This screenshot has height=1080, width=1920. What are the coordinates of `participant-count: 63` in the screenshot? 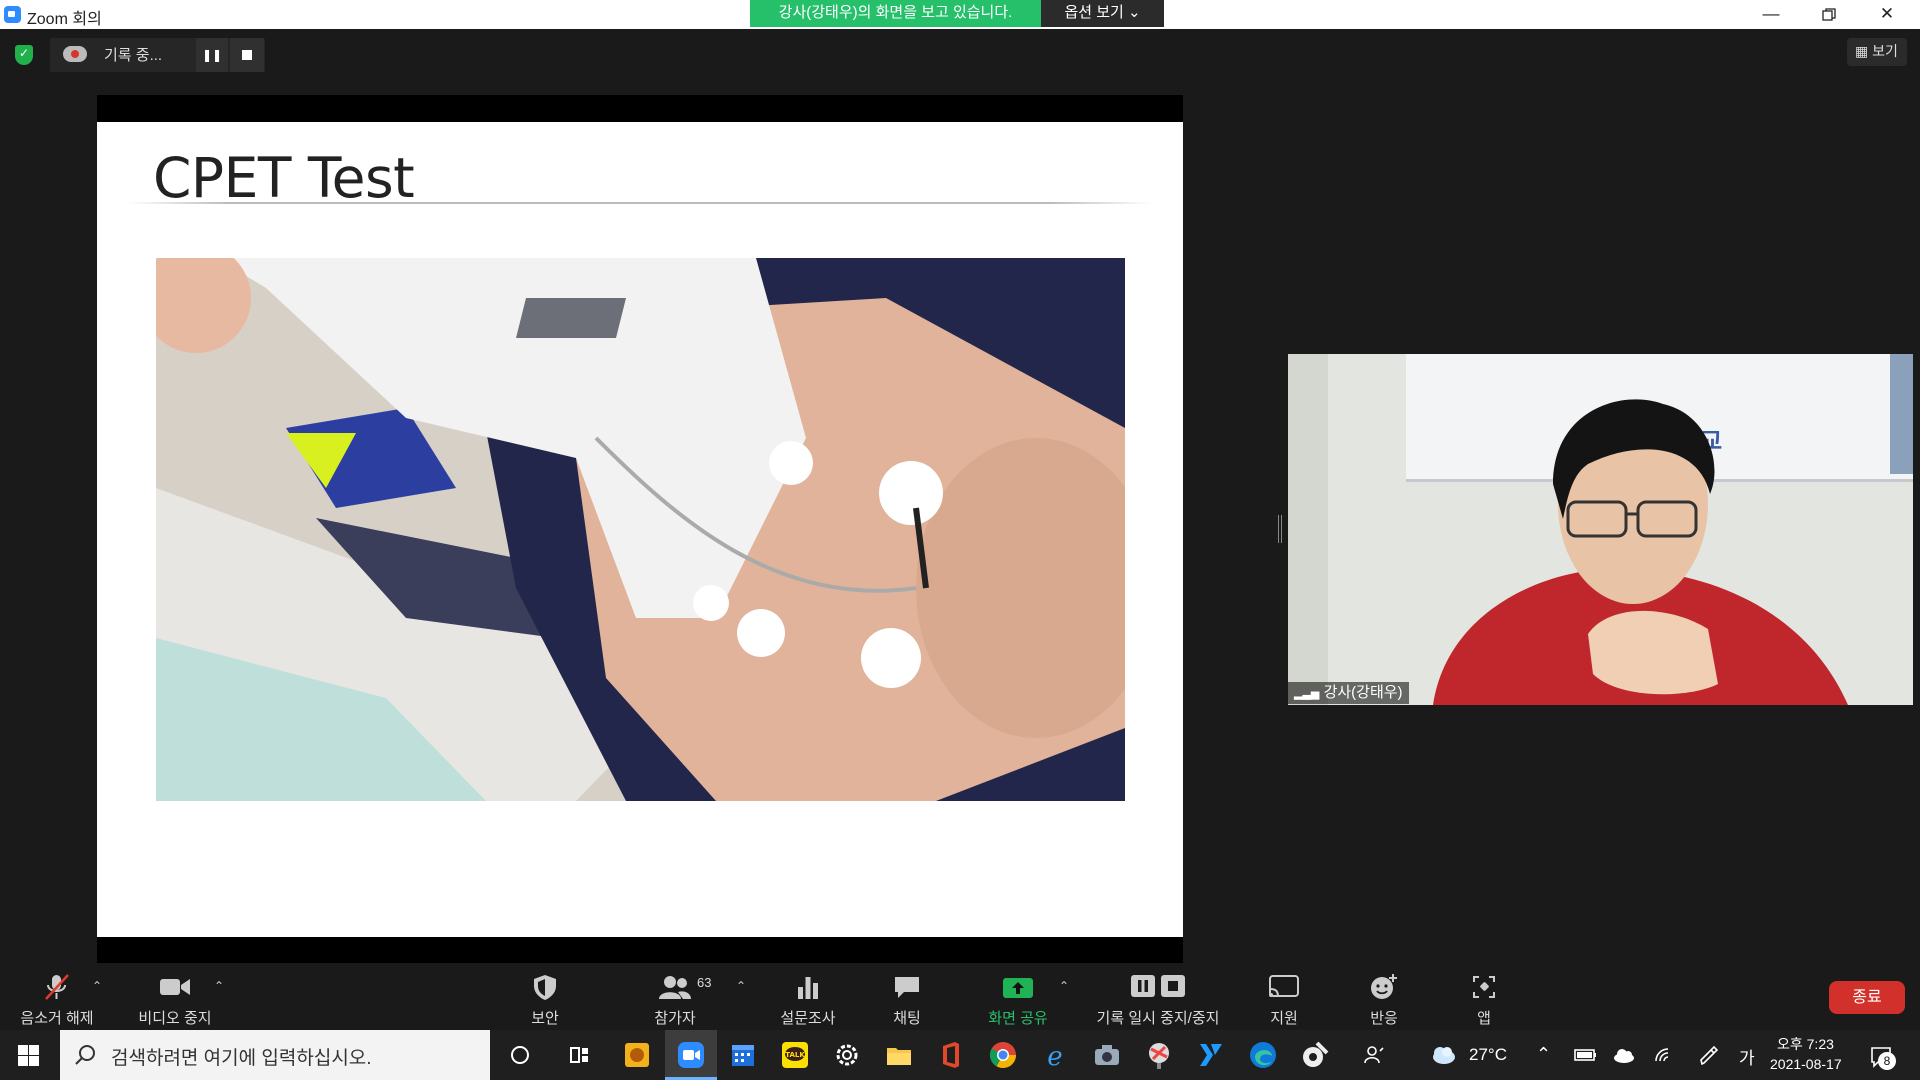 It's located at (704, 982).